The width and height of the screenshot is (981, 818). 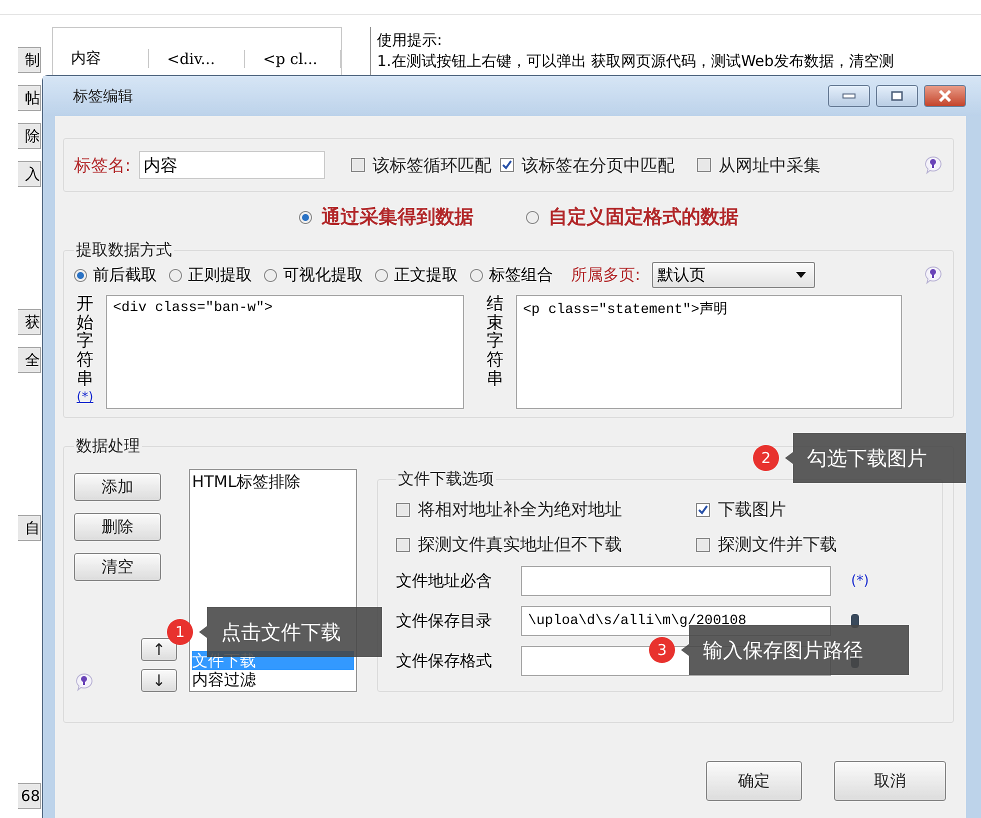 What do you see at coordinates (273, 679) in the screenshot?
I see `list-item: 内容过滤` at bounding box center [273, 679].